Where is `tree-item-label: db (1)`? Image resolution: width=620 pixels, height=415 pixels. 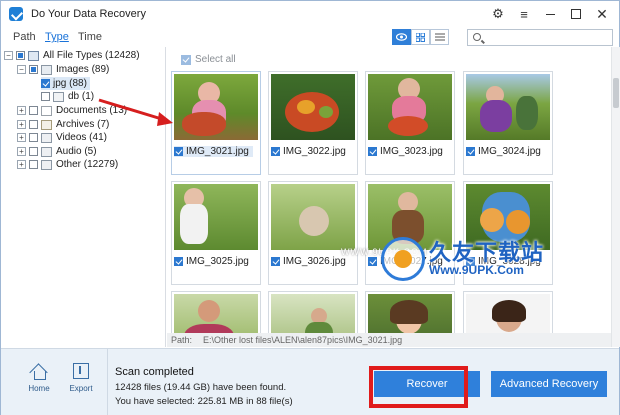
tree-item-label: db (1) is located at coordinates (81, 96).